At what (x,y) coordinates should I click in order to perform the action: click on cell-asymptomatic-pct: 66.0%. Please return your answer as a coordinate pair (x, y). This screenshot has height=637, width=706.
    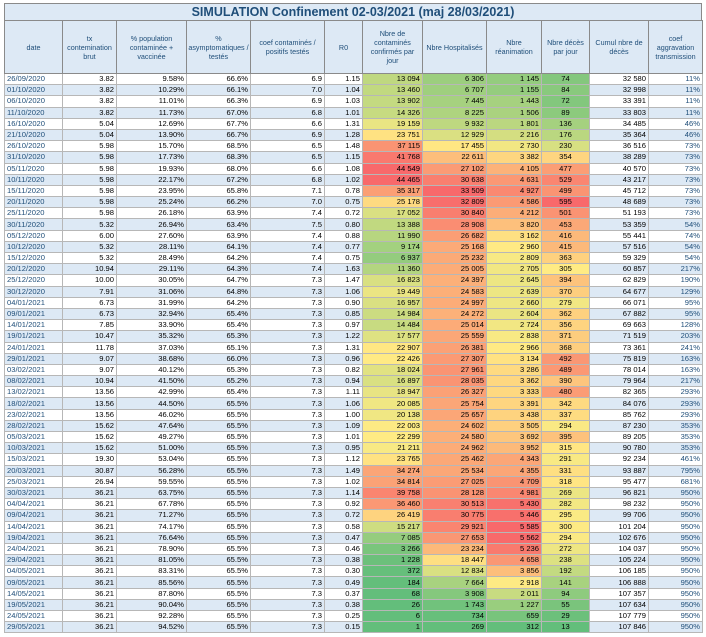
    Looking at the image, I should click on (218, 358).